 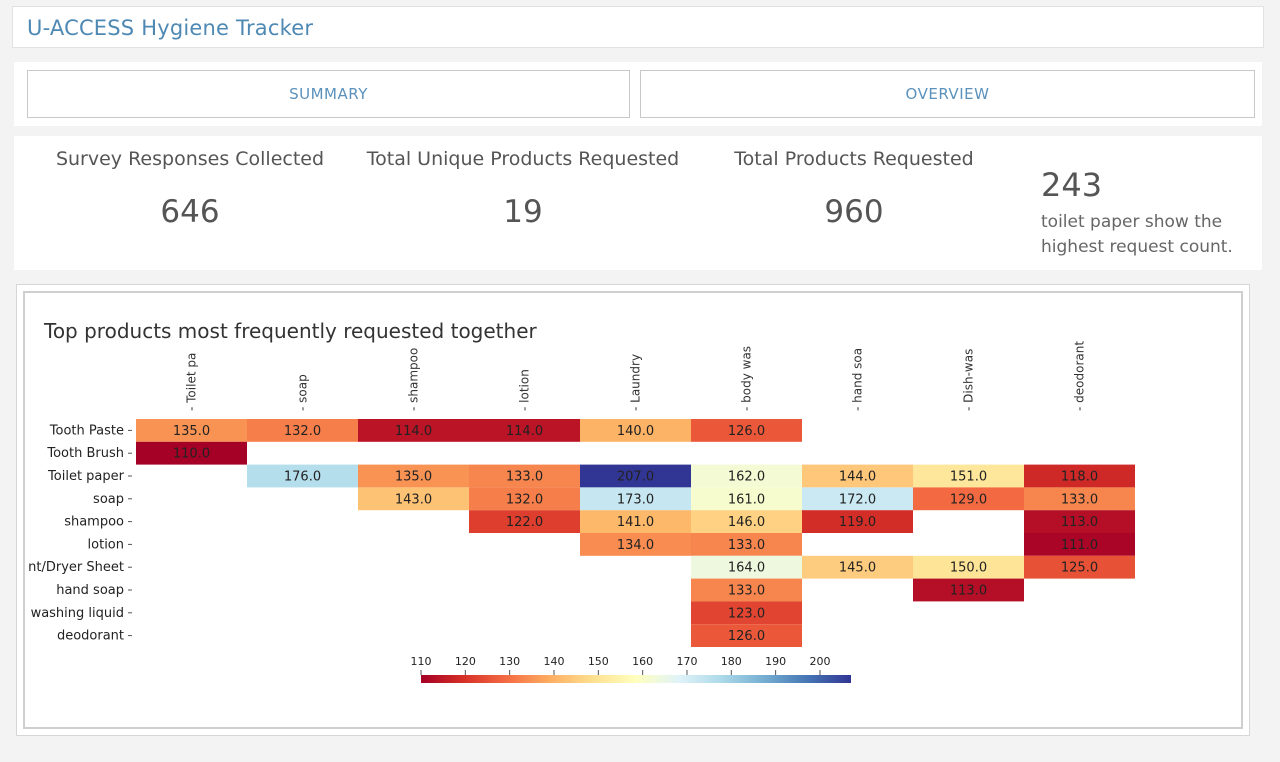 What do you see at coordinates (968, 499) in the screenshot?
I see `cell-value: 129.0` at bounding box center [968, 499].